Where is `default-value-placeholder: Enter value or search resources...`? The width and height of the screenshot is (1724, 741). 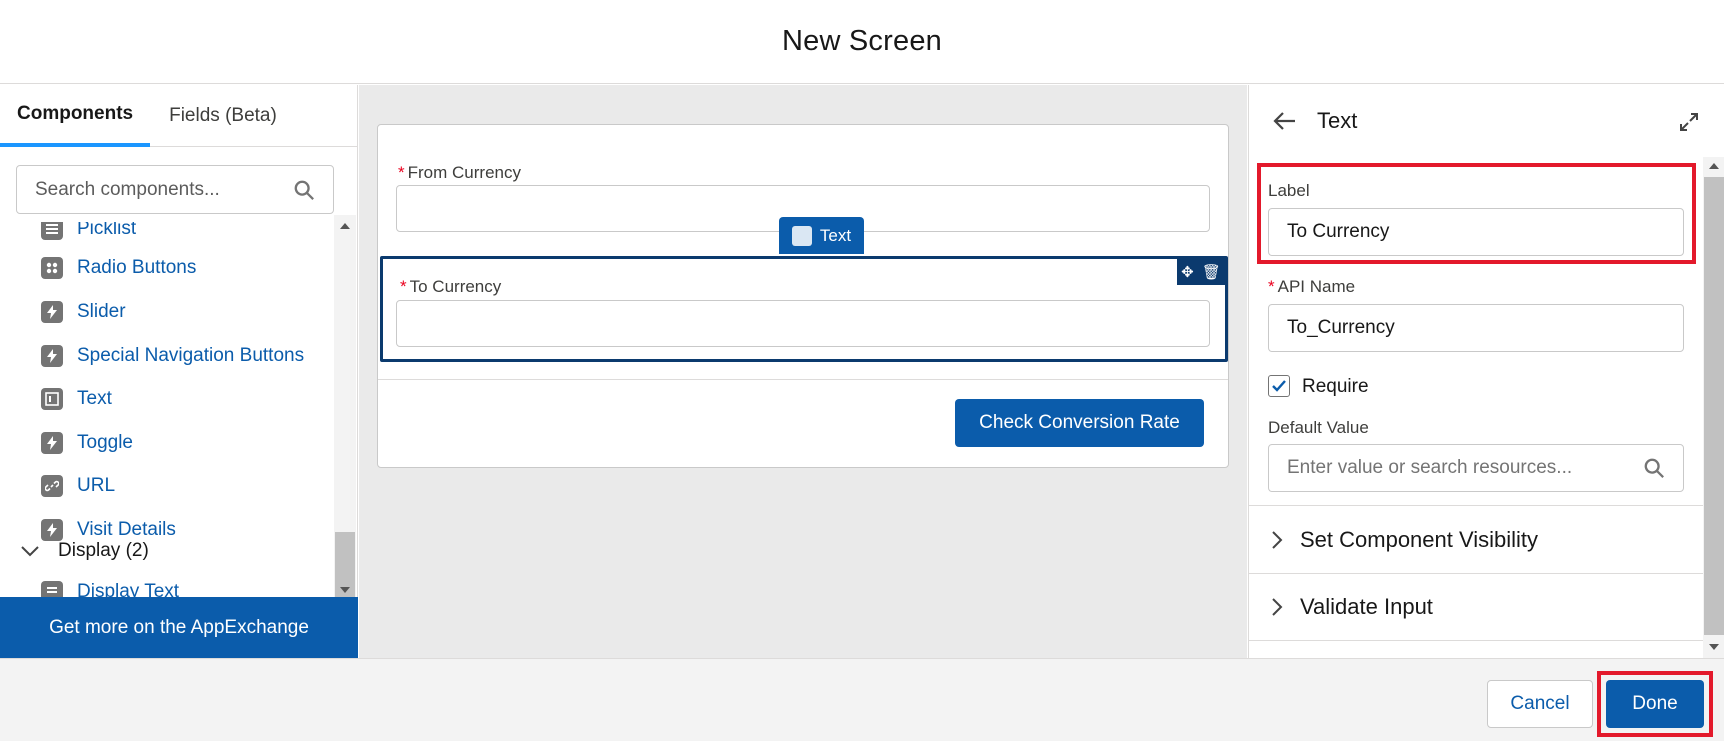
default-value-placeholder: Enter value or search resources... is located at coordinates (1430, 467).